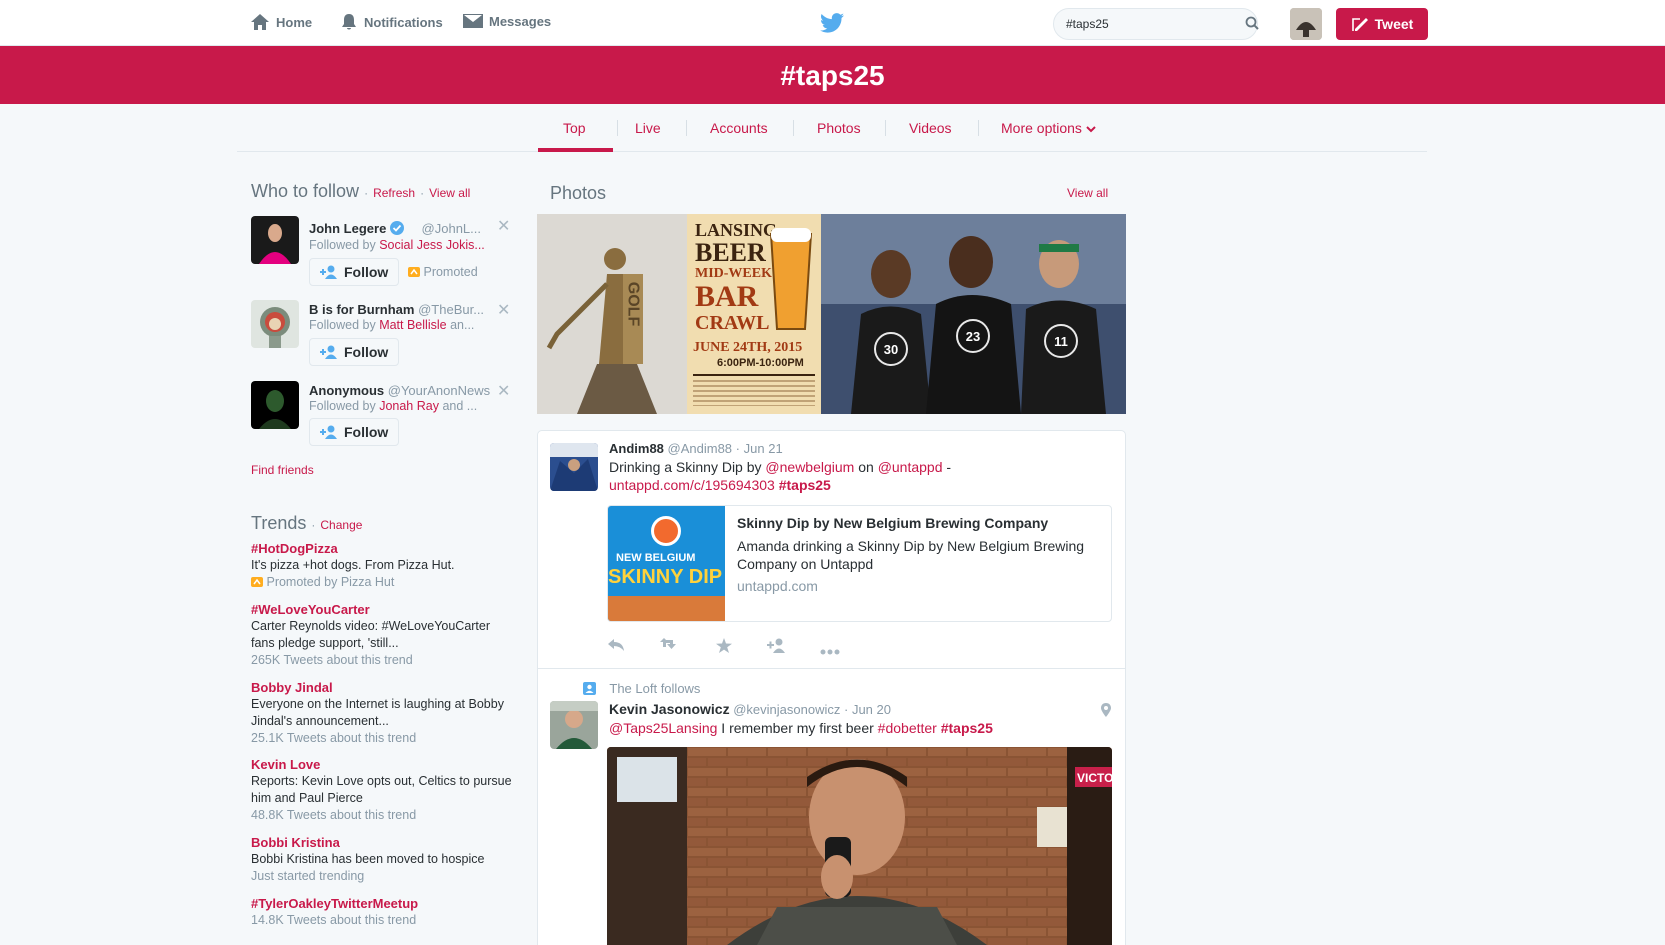 The height and width of the screenshot is (945, 1665). I want to click on tab-top: Top, so click(574, 128).